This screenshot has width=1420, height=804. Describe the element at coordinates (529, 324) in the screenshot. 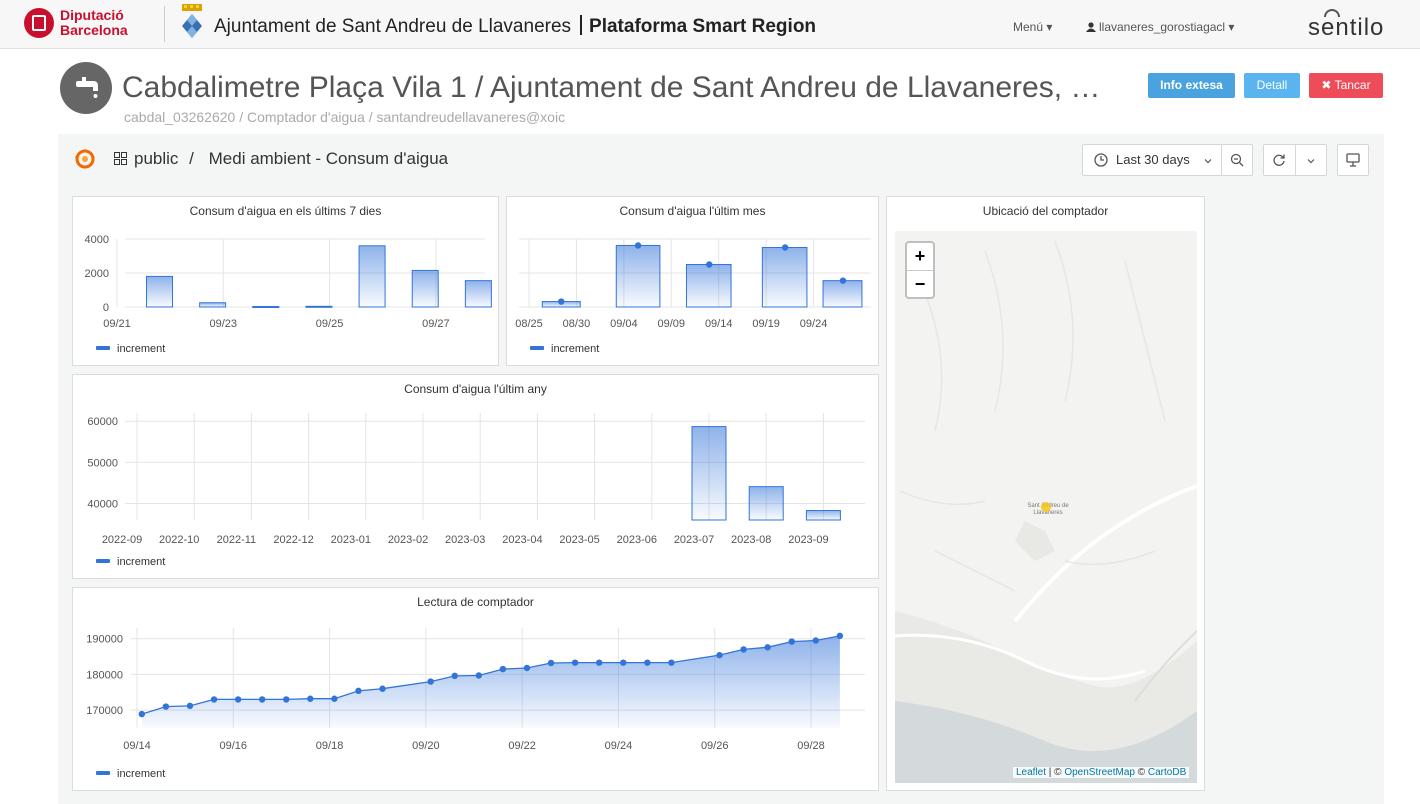

I see `x-tick-label: 08/25` at that location.